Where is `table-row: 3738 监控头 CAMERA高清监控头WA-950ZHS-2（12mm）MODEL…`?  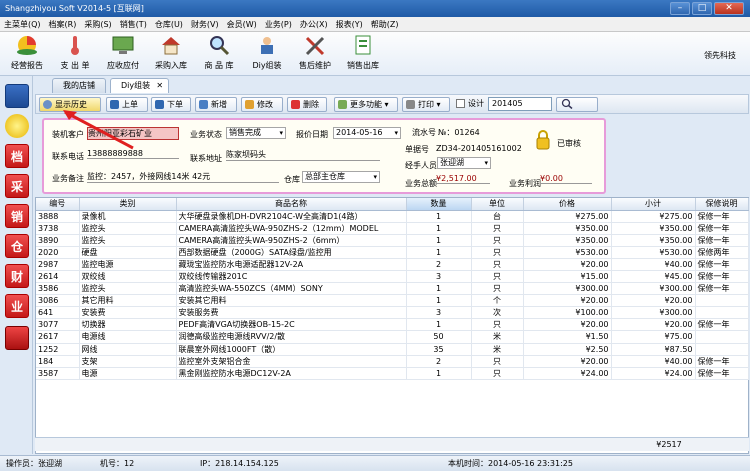
table-row: 3738 监控头 CAMERA高清监控头WA-950ZHS-2（12mm）MODEL… is located at coordinates (392, 228).